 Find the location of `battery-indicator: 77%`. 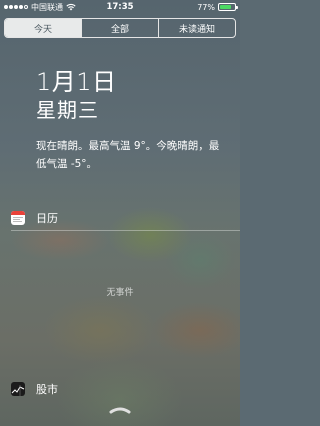

battery-indicator: 77% is located at coordinates (217, 7).